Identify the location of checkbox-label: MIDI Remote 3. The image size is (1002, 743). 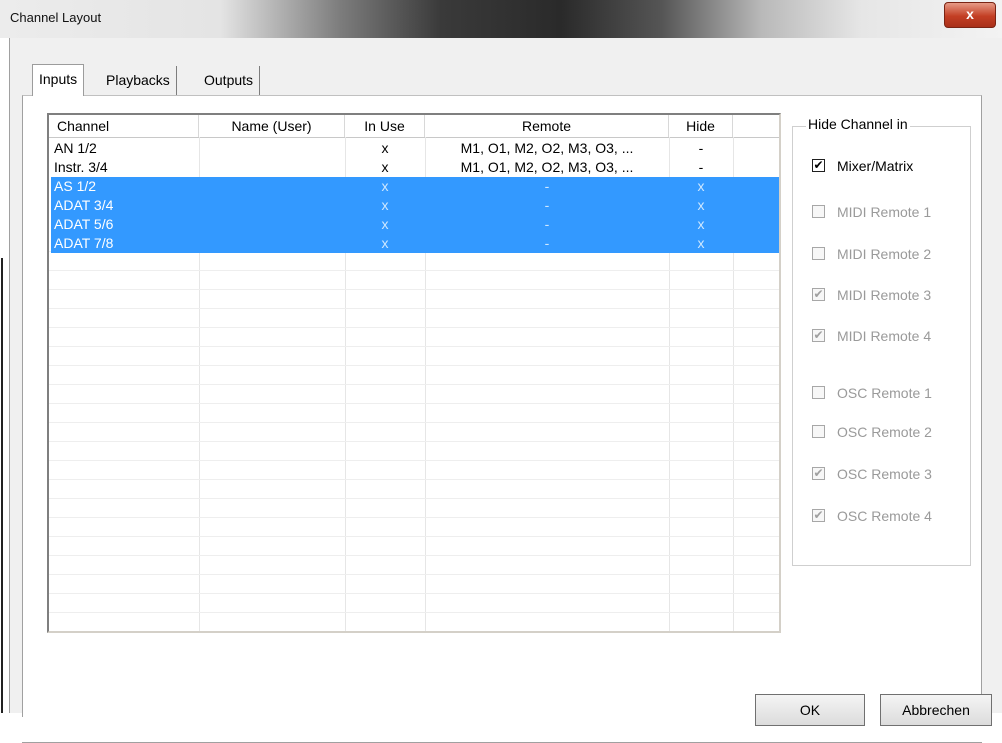
(884, 295).